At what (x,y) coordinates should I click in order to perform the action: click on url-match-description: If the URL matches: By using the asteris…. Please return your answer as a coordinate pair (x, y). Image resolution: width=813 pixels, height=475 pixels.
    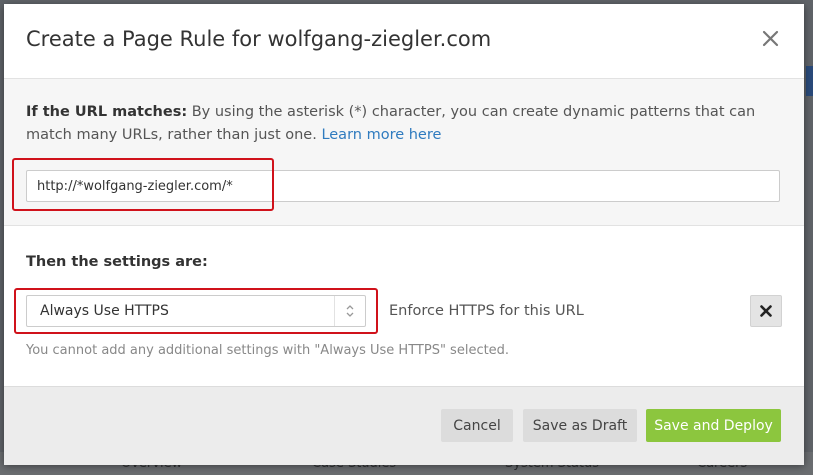
    Looking at the image, I should click on (401, 124).